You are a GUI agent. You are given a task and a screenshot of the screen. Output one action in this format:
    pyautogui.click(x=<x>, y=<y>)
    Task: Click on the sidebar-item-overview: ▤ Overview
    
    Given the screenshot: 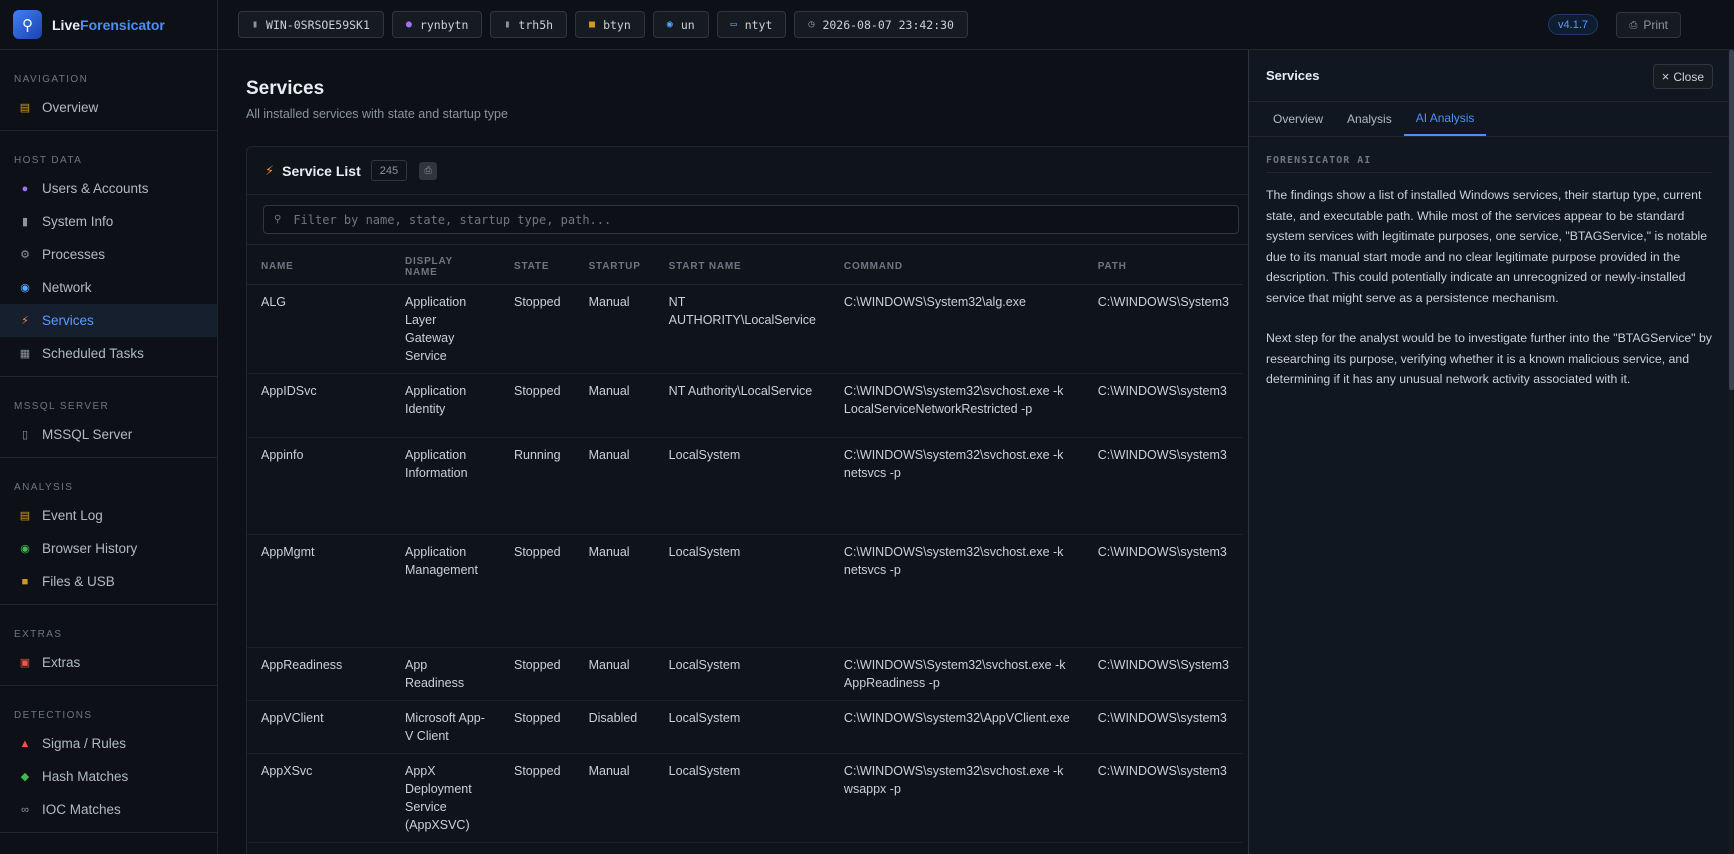 What is the action you would take?
    pyautogui.click(x=108, y=107)
    